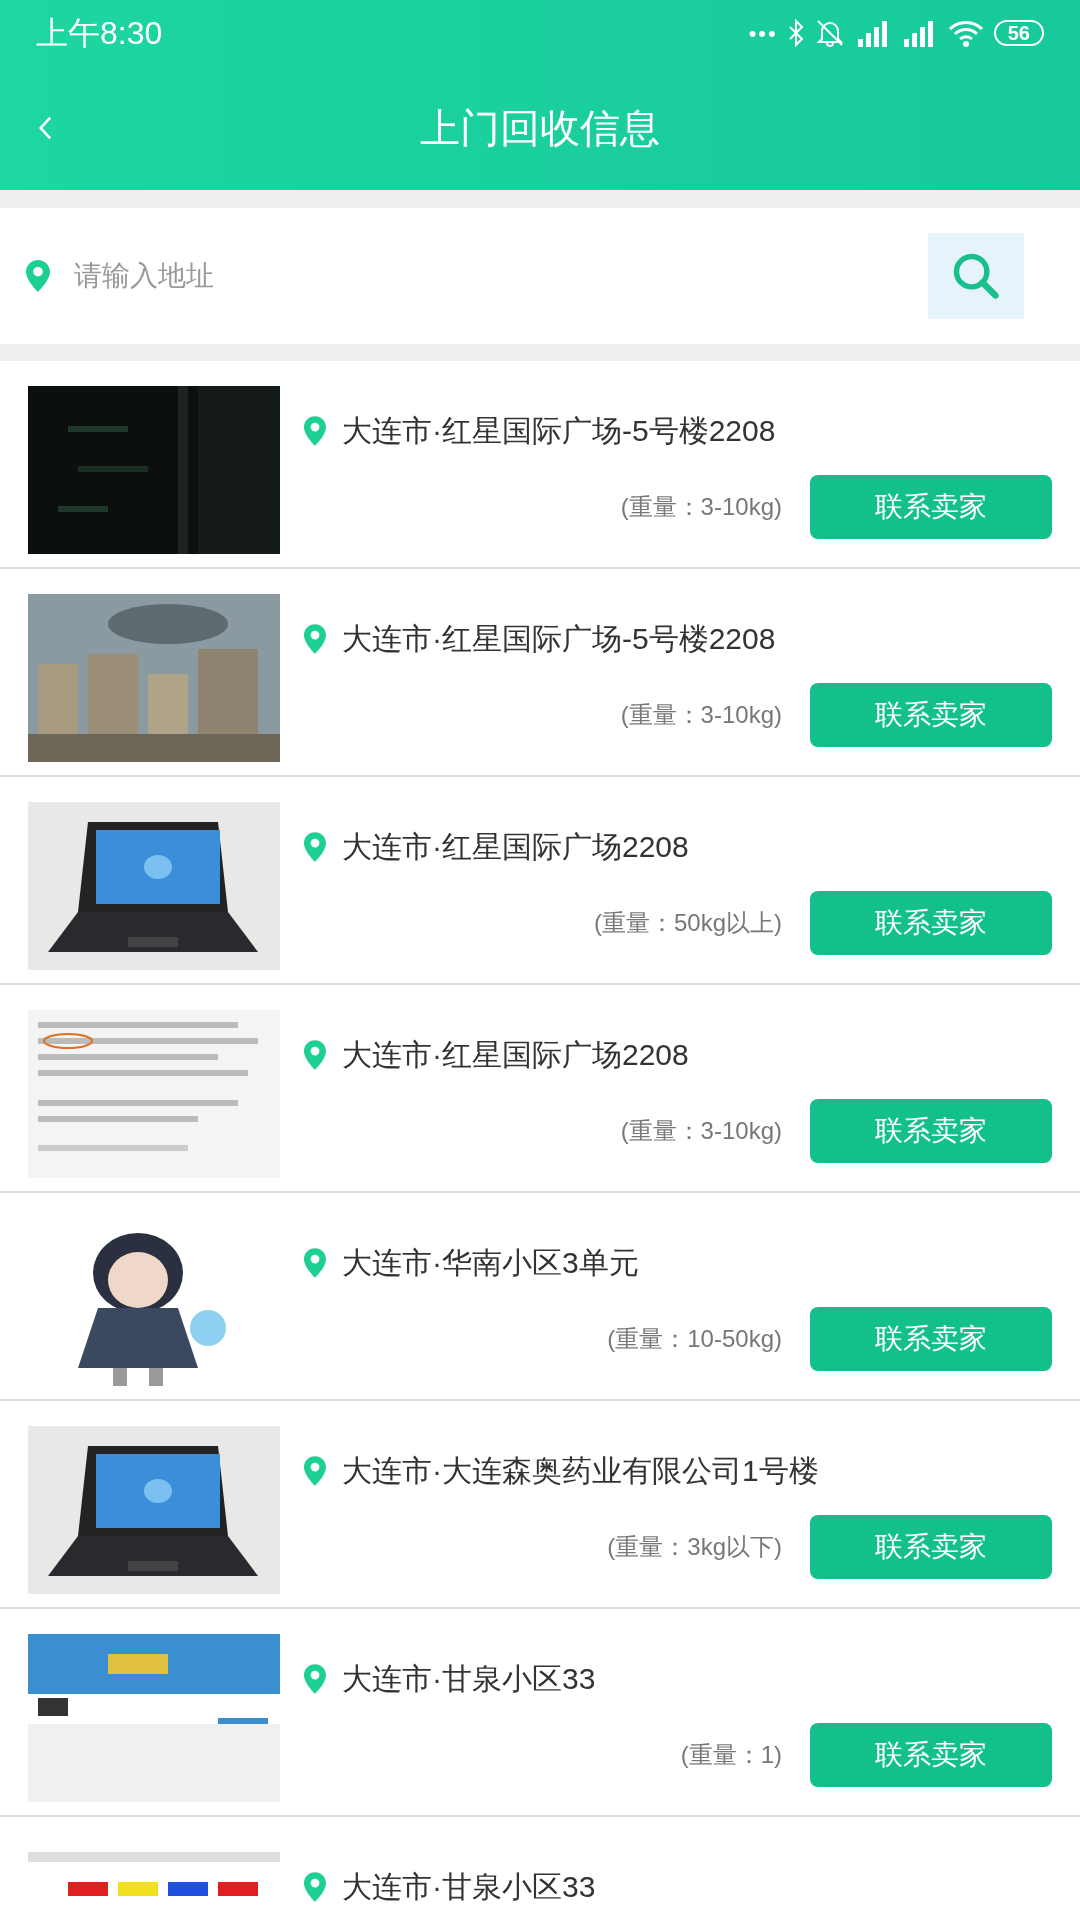 Image resolution: width=1080 pixels, height=1920 pixels. What do you see at coordinates (731, 1755) in the screenshot?
I see `weight-text: (重量：1)` at bounding box center [731, 1755].